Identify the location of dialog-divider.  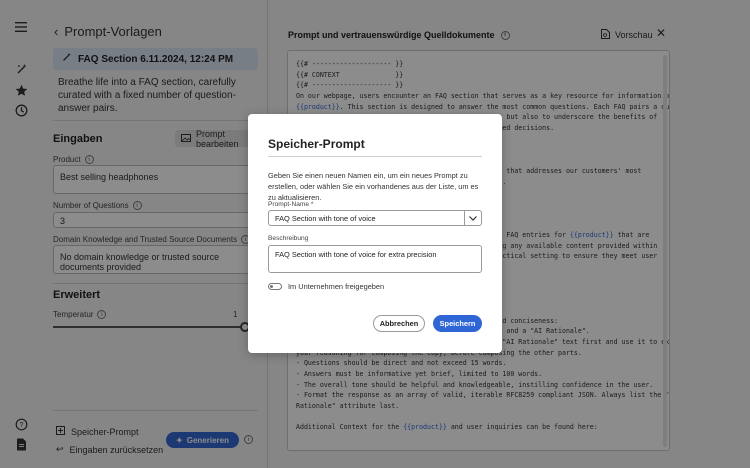
(375, 156).